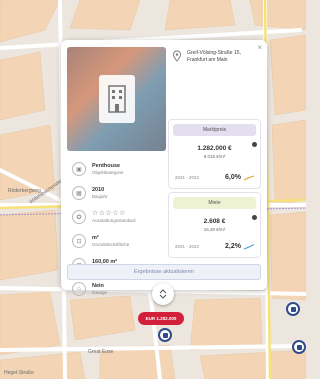  I want to click on collapse-arrows-icon, so click(163, 294).